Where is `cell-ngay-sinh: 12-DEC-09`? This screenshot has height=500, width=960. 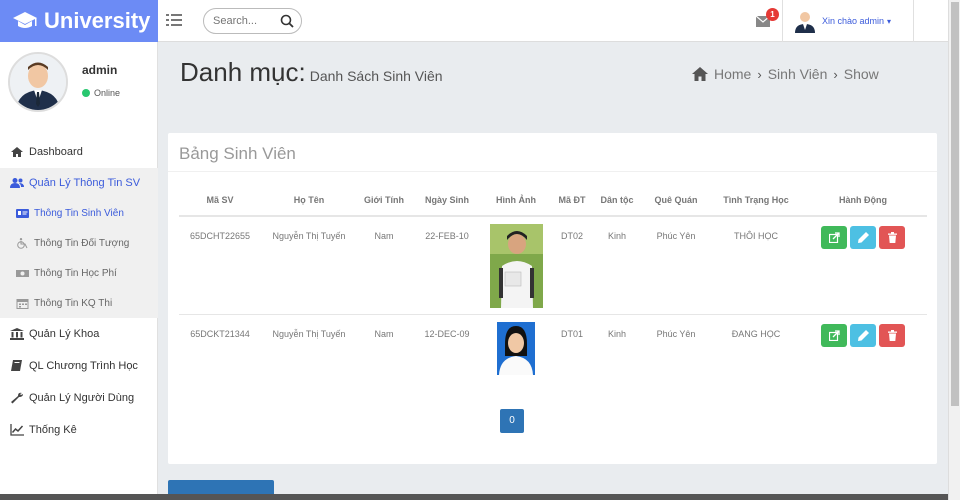
cell-ngay-sinh: 12-DEC-09 is located at coordinates (447, 333).